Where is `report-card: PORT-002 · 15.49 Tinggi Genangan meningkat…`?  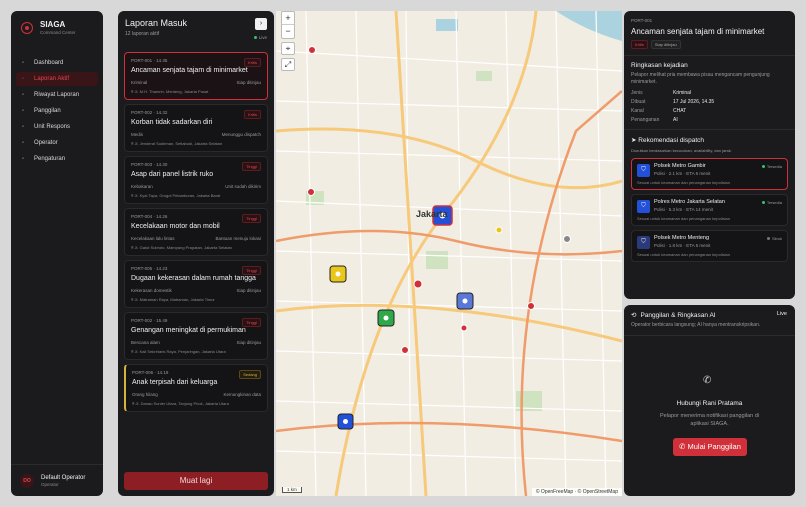
report-card: PORT-002 · 15.49 Tinggi Genangan meningkat… is located at coordinates (196, 336).